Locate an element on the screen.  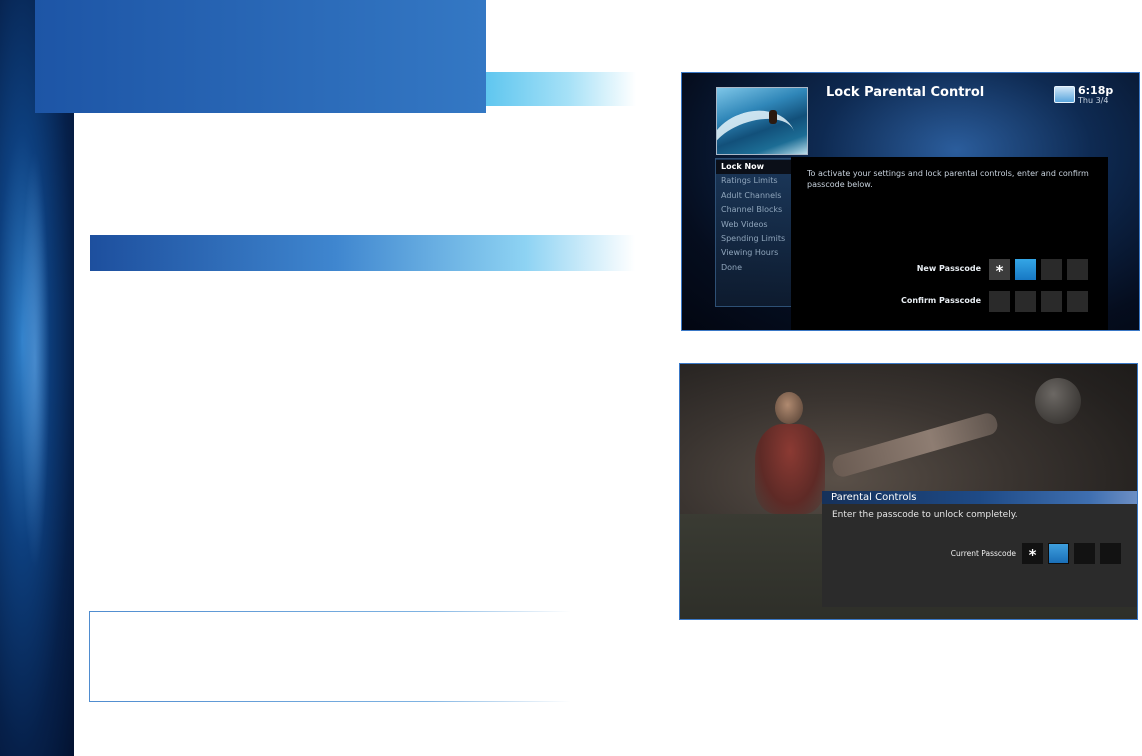
title-banner is located at coordinates (260, 56).